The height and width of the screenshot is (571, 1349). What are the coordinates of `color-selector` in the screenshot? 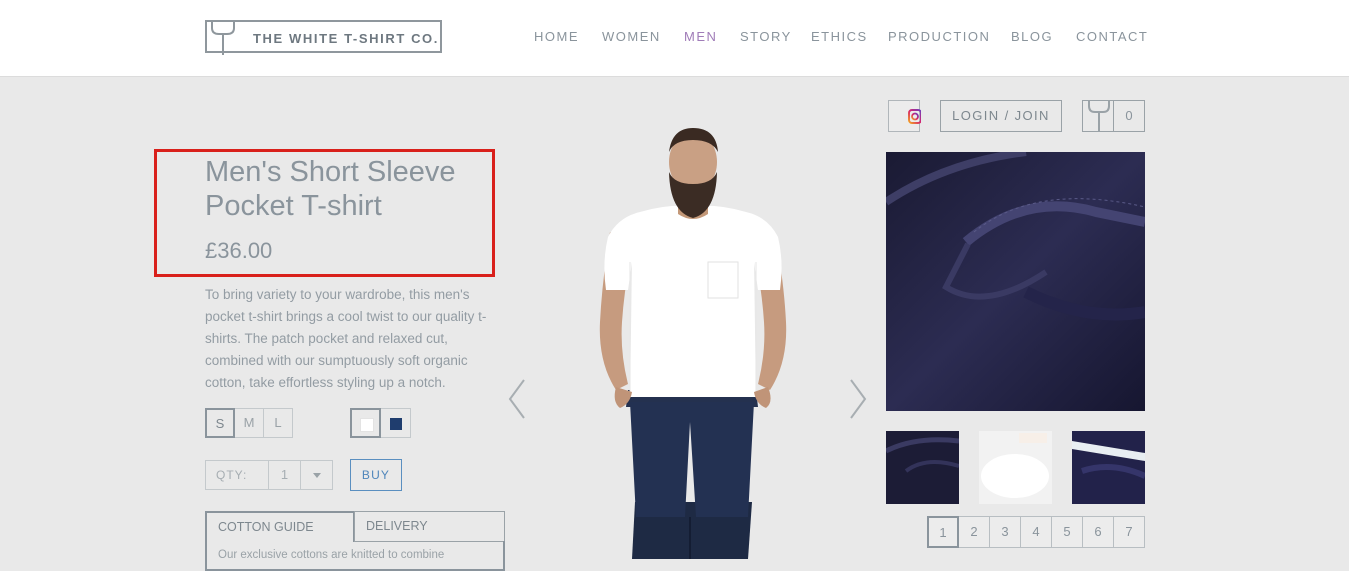 It's located at (380, 423).